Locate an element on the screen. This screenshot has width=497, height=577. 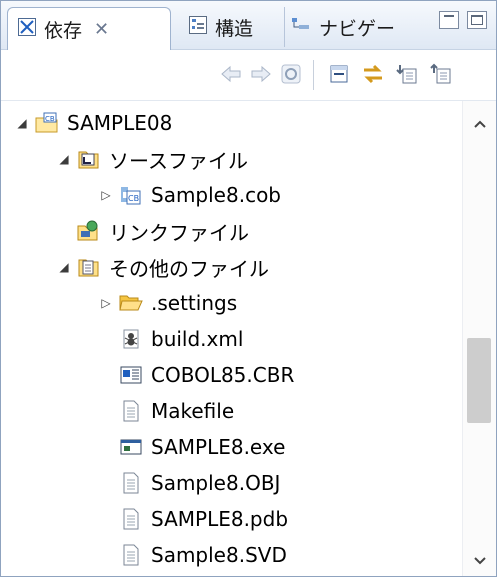
tab-structure: 構造 is located at coordinates (227, 27).